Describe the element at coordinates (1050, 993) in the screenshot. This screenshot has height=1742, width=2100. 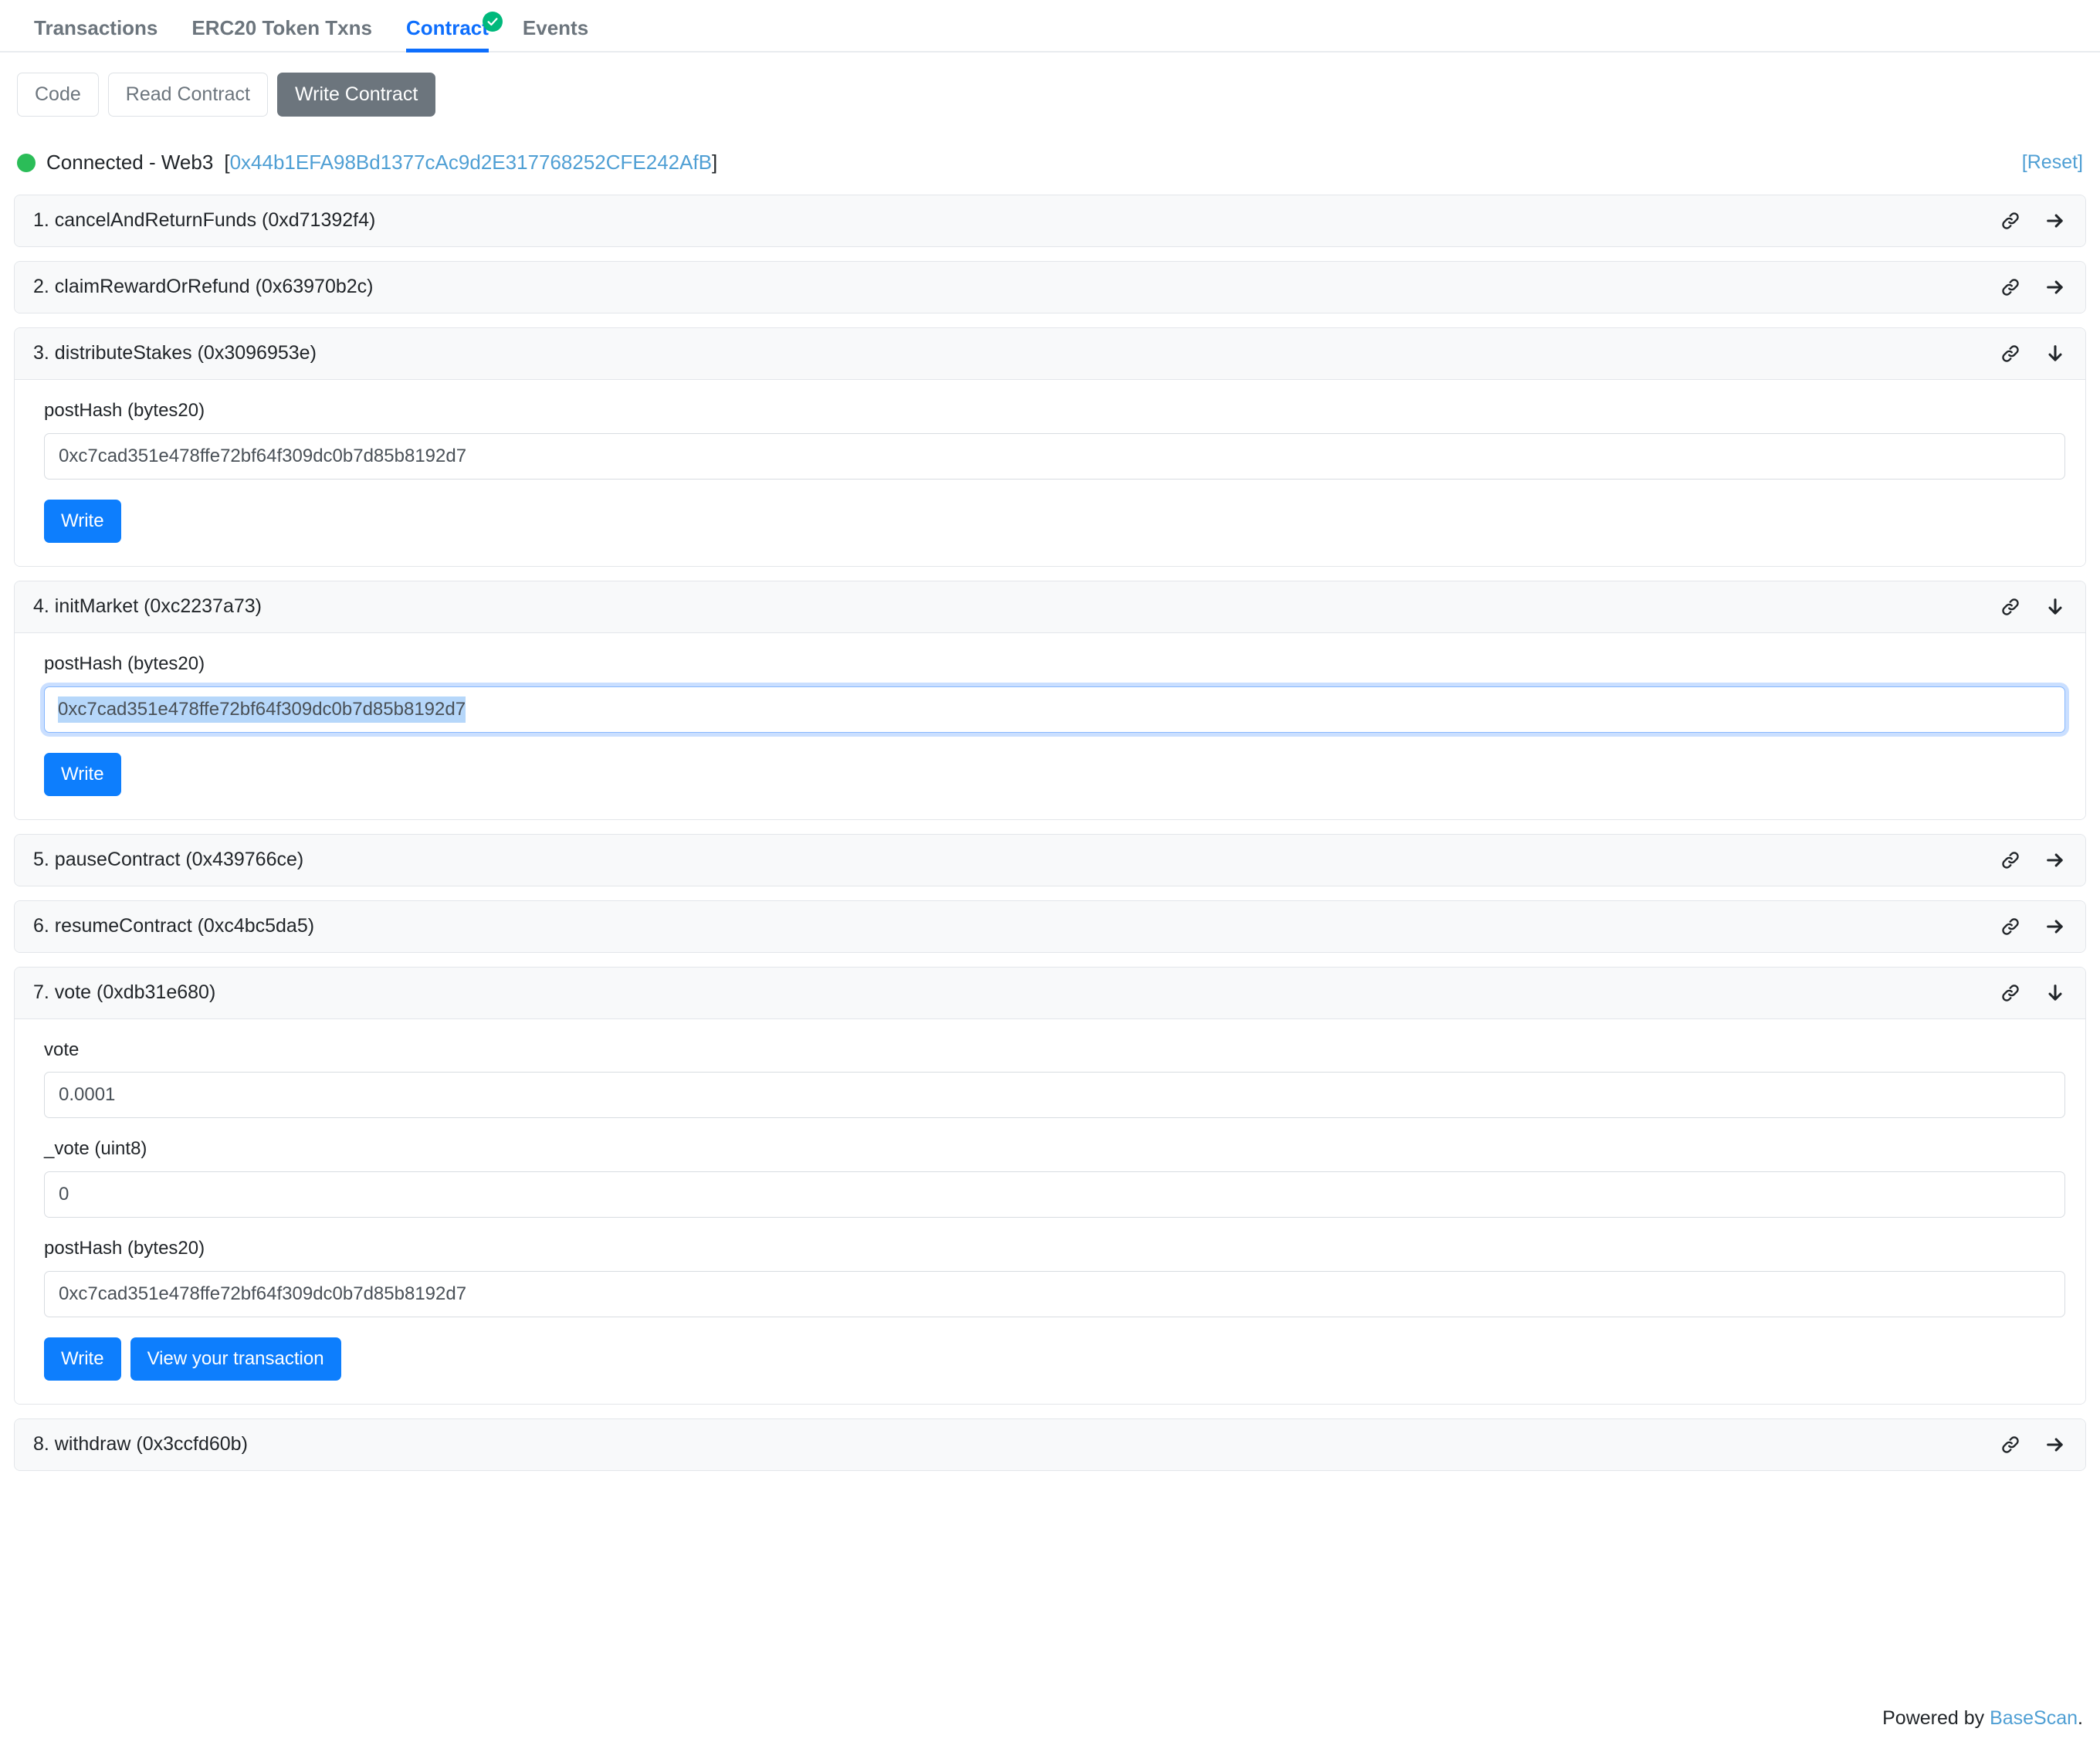
I see `write-function-header: 7. vote (0xdb31e680)` at that location.